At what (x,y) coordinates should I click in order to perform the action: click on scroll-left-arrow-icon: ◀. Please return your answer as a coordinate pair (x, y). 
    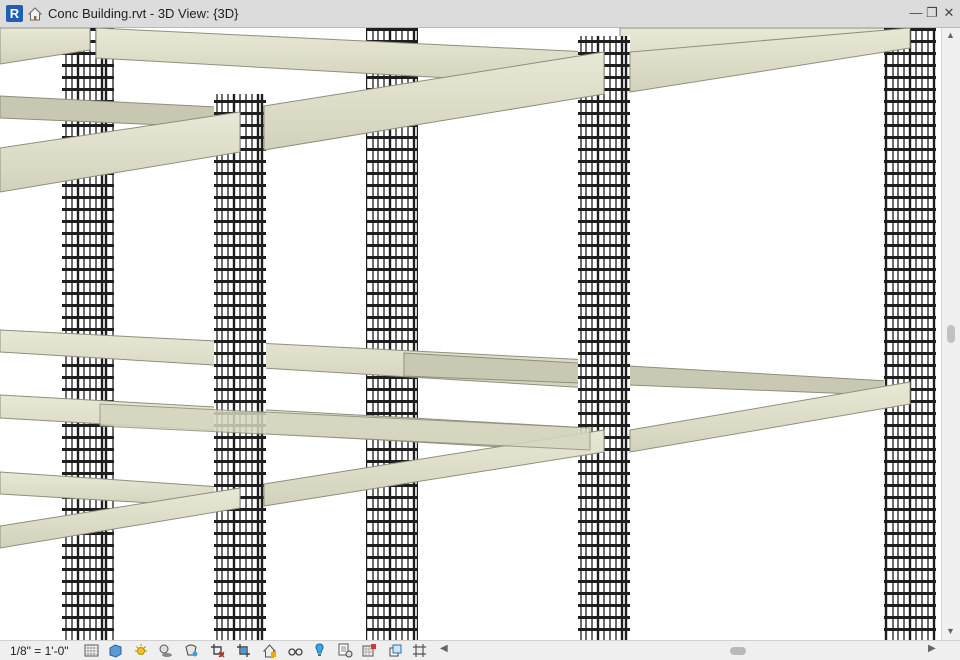
    Looking at the image, I should click on (444, 648).